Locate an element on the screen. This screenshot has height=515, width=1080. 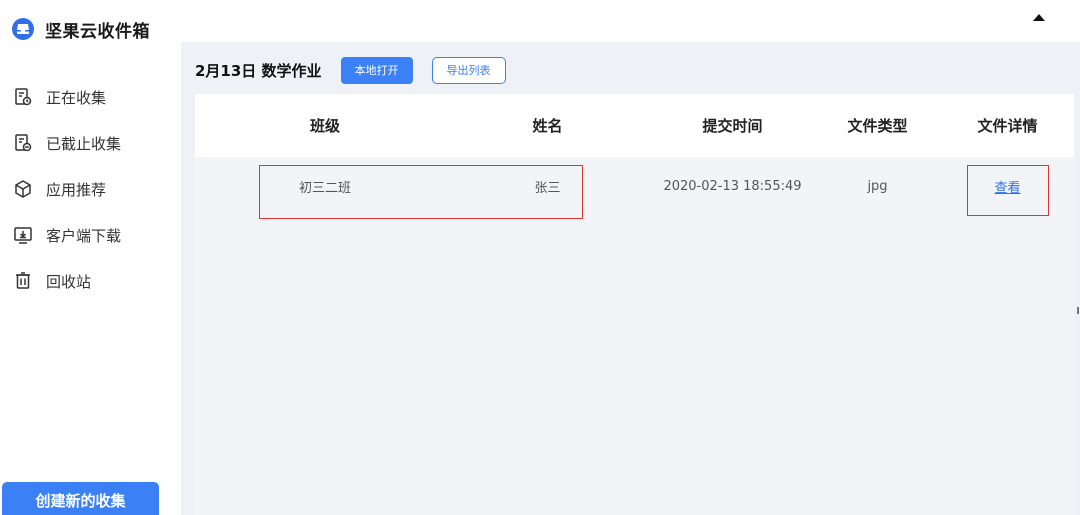
column-header-name: 姓名 is located at coordinates (547, 126).